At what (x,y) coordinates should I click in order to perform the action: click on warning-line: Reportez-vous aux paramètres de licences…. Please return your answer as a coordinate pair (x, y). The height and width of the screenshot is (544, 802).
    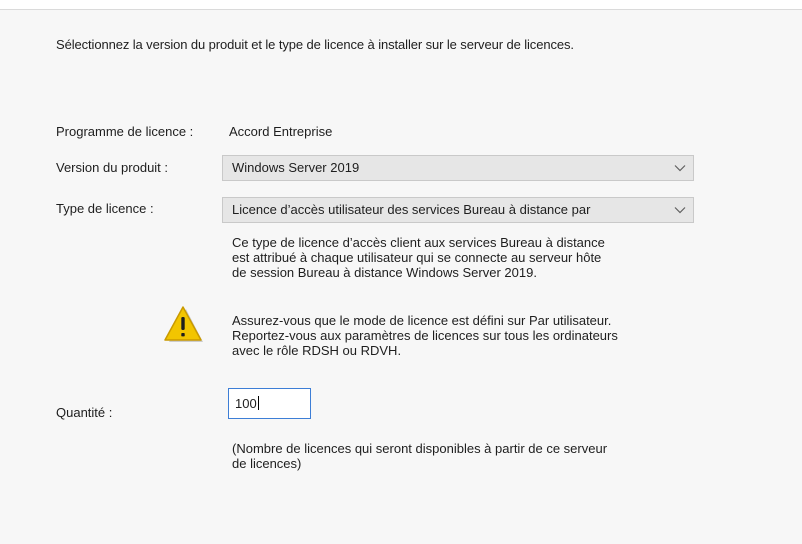
    Looking at the image, I should click on (425, 335).